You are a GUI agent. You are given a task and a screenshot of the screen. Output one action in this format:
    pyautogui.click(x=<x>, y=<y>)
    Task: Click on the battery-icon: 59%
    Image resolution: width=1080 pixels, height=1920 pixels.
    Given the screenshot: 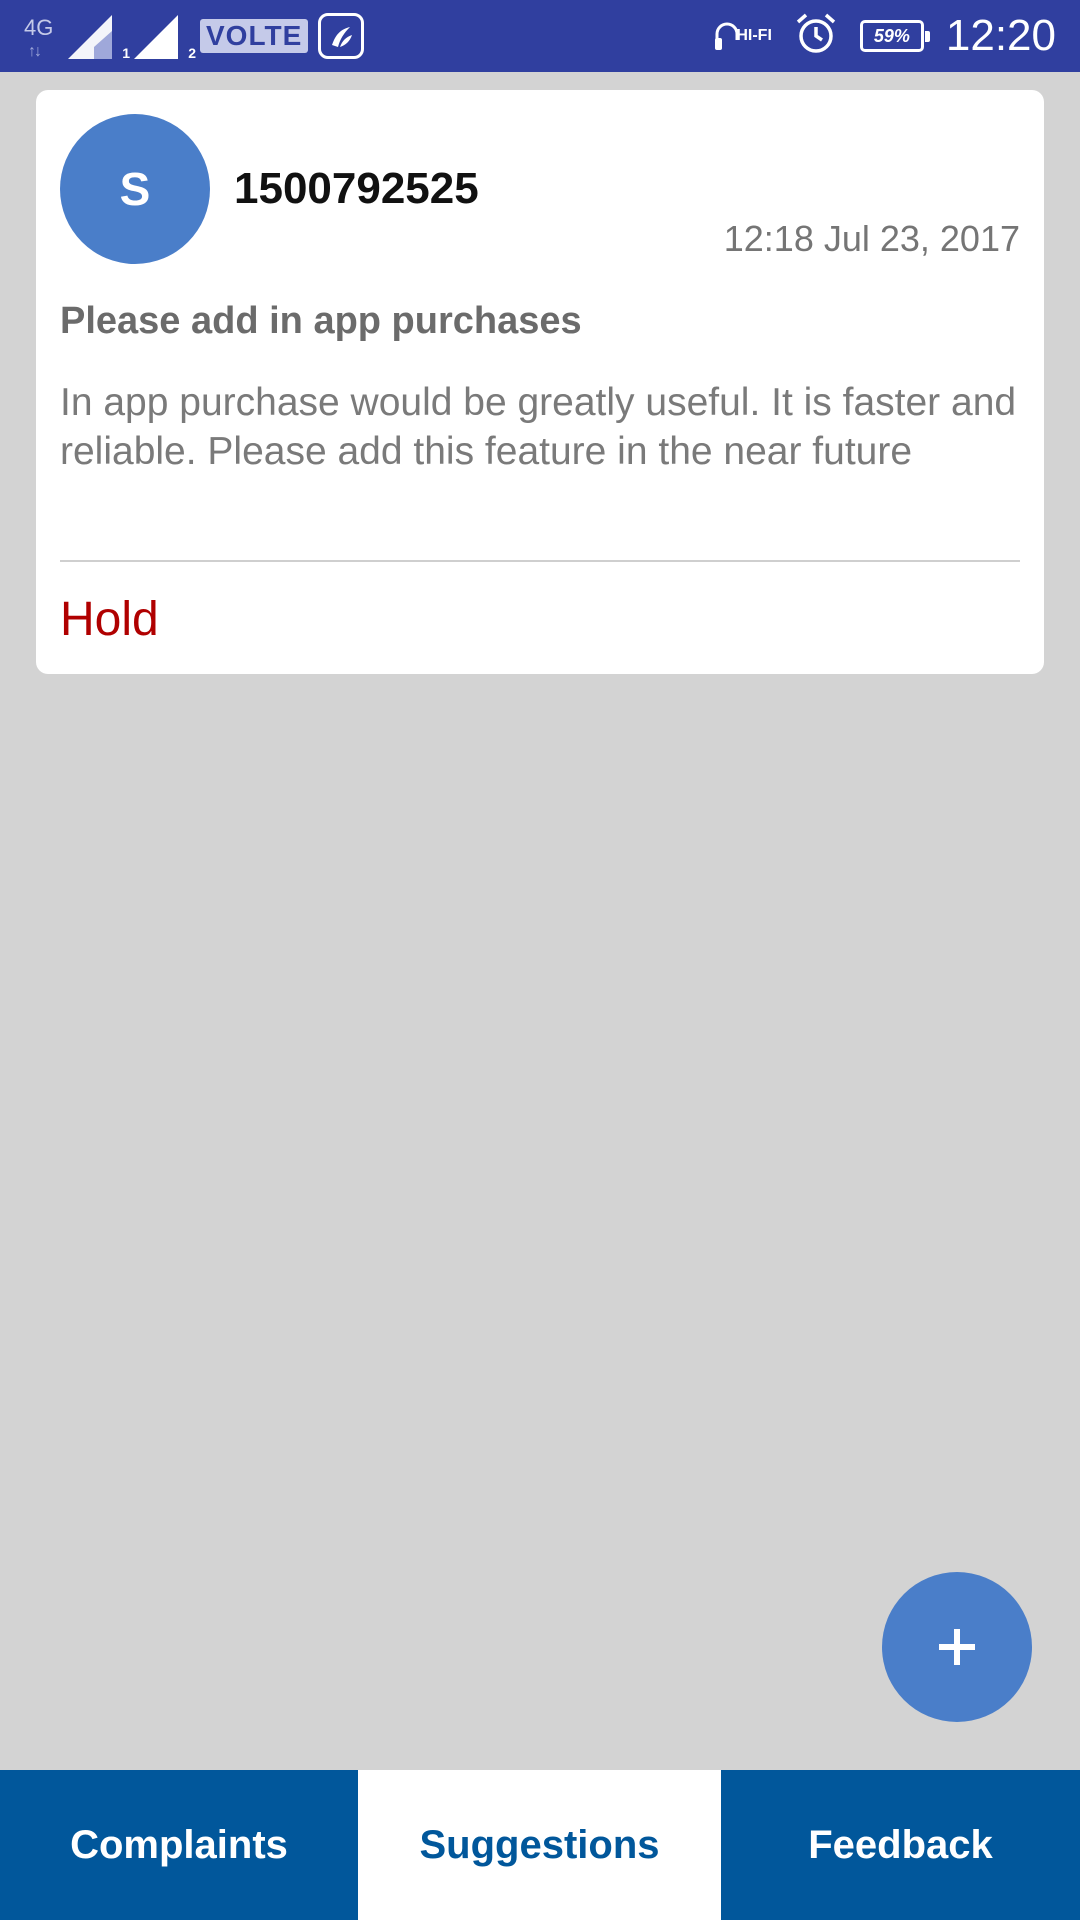 What is the action you would take?
    pyautogui.click(x=894, y=36)
    